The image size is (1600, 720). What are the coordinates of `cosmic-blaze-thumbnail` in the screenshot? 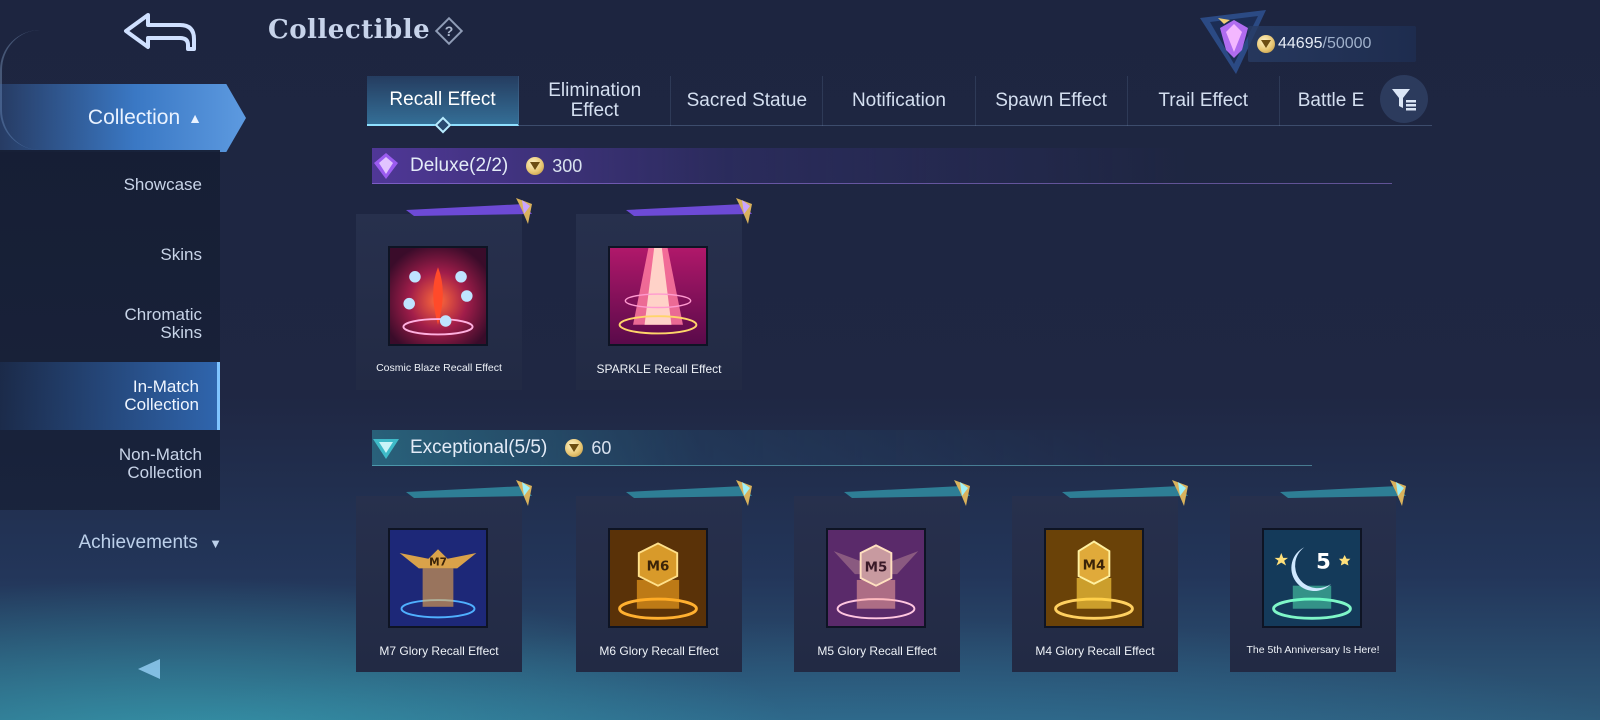 It's located at (438, 296).